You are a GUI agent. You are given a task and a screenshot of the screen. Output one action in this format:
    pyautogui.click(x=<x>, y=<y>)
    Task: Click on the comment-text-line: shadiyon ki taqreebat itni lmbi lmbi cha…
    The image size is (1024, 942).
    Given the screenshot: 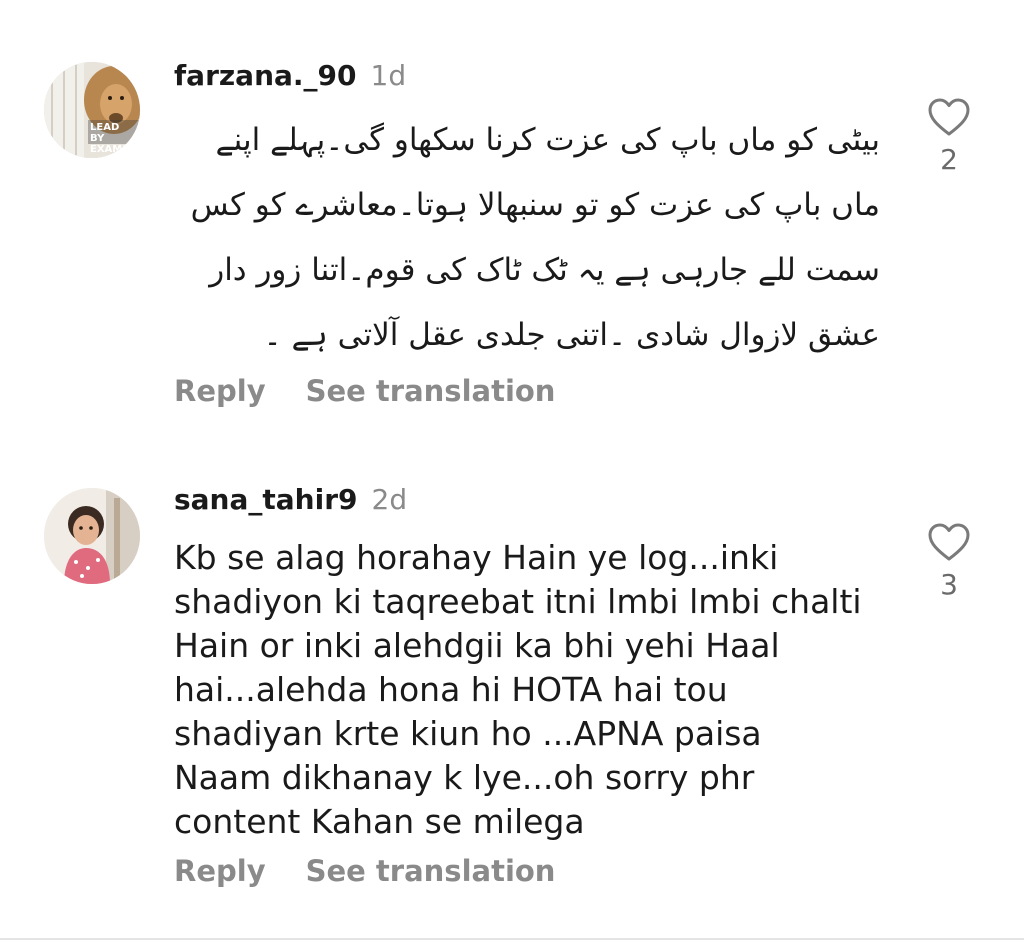 What is the action you would take?
    pyautogui.click(x=518, y=601)
    